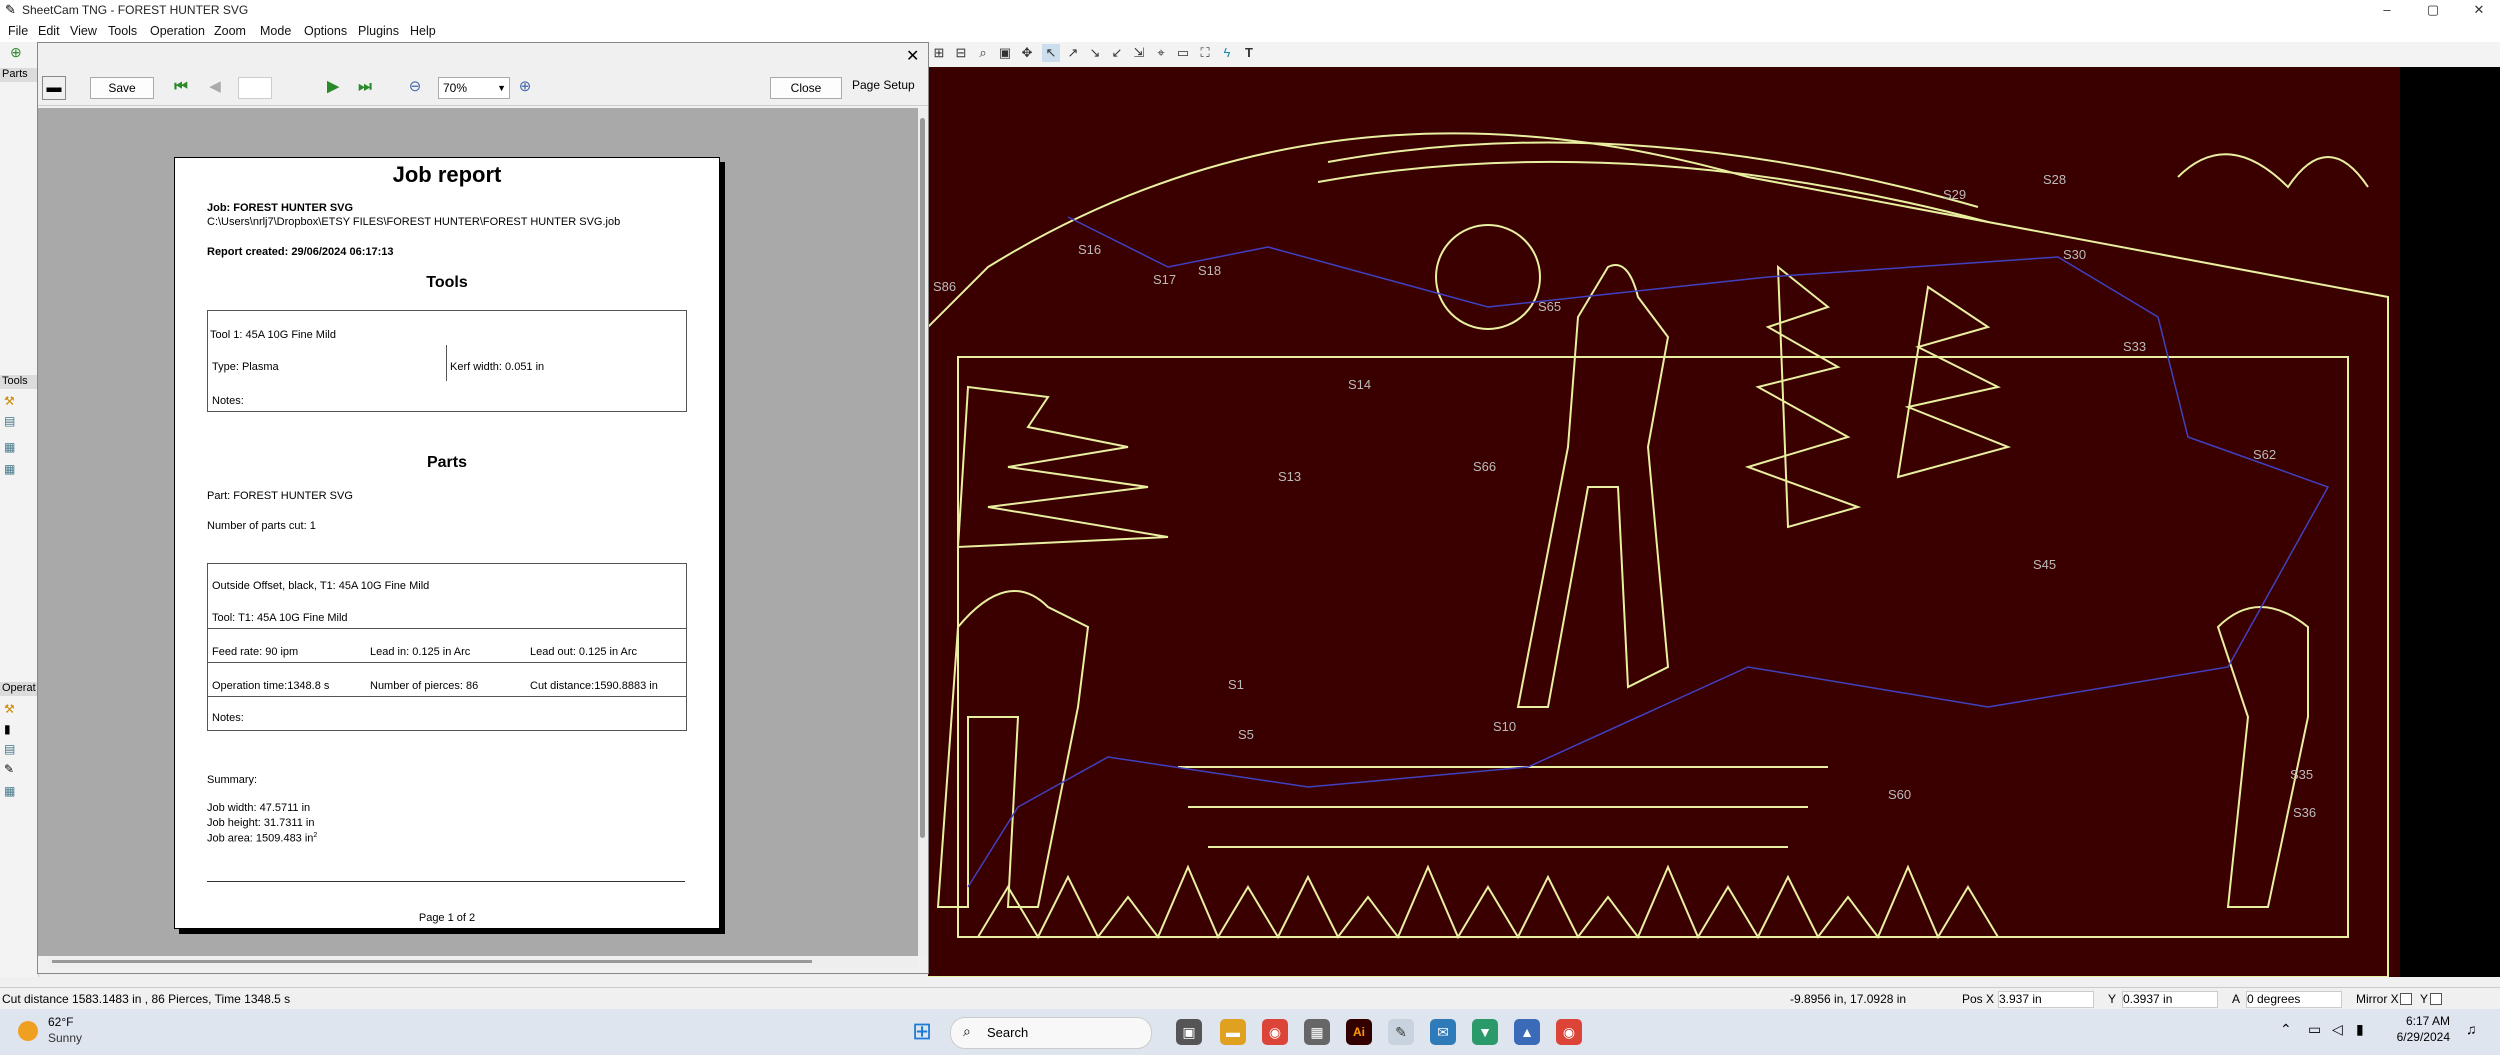 This screenshot has height=1055, width=2500. Describe the element at coordinates (1485, 466) in the screenshot. I see `canvas-label: S66` at that location.